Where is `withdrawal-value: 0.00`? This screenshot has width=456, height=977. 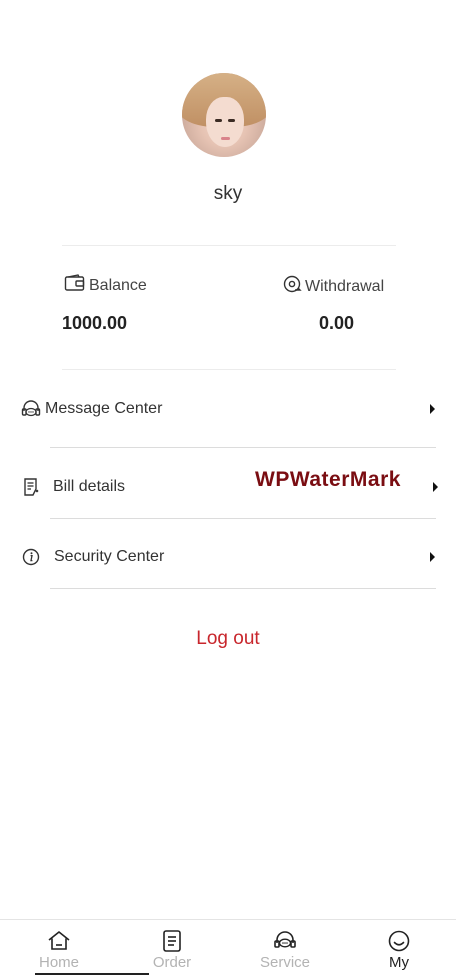 withdrawal-value: 0.00 is located at coordinates (337, 323).